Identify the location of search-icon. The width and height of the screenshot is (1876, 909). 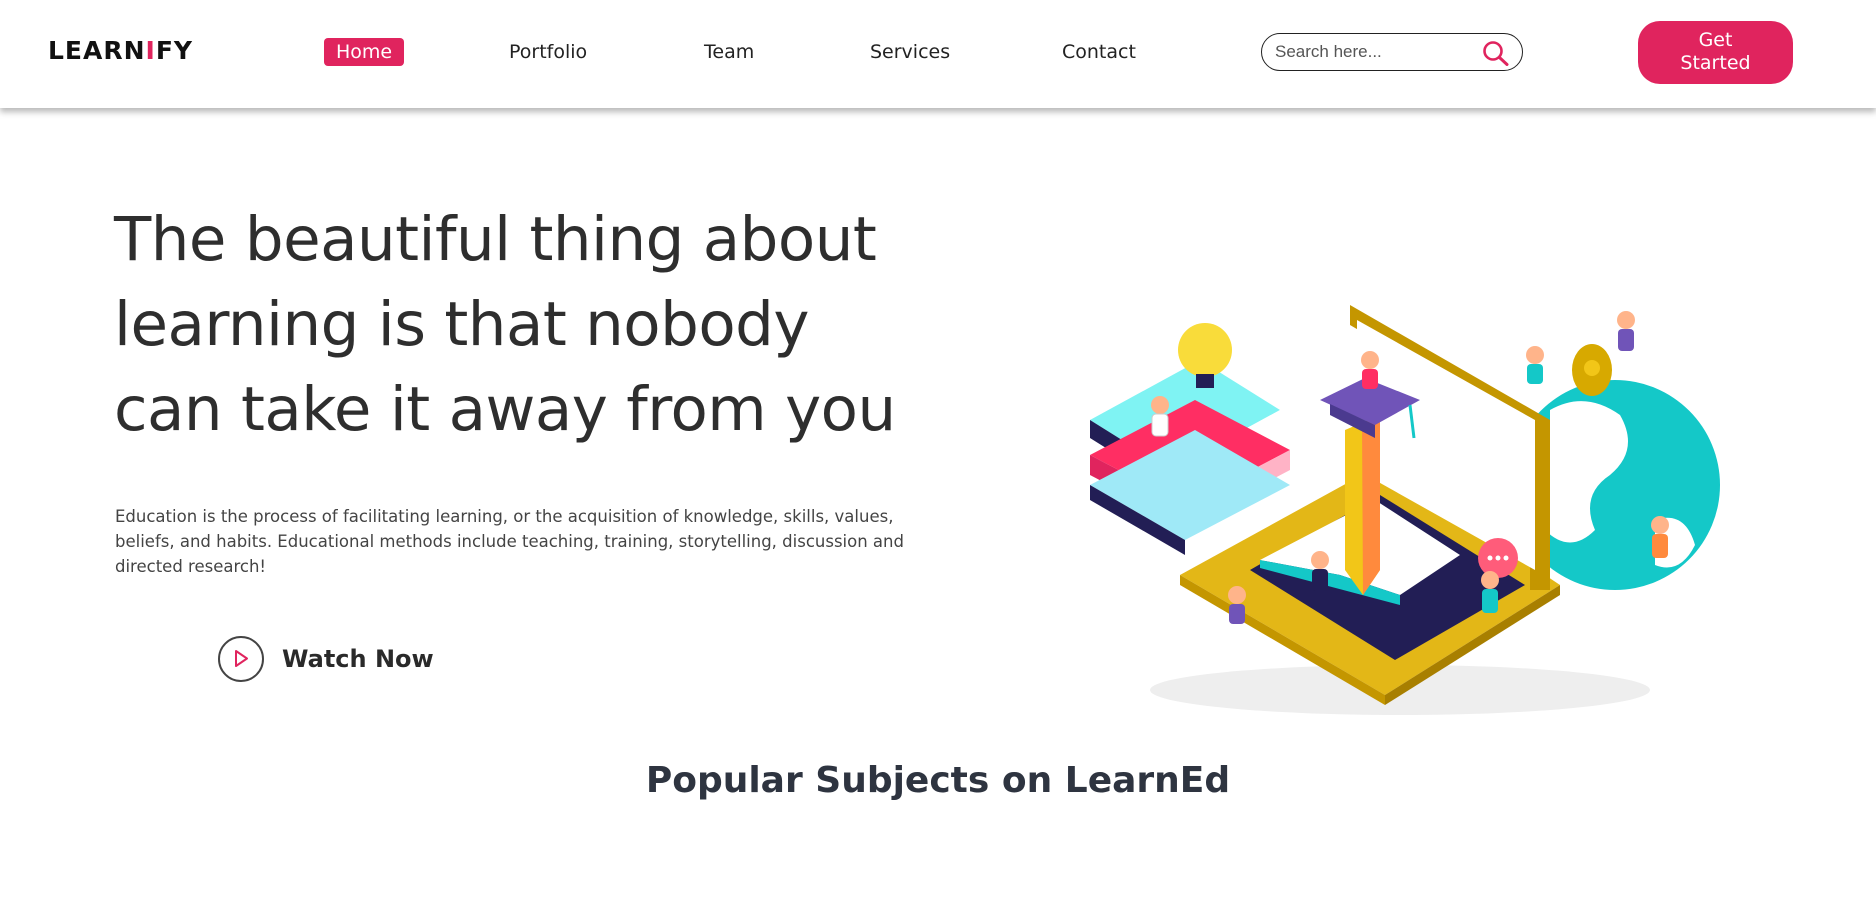
(1496, 53).